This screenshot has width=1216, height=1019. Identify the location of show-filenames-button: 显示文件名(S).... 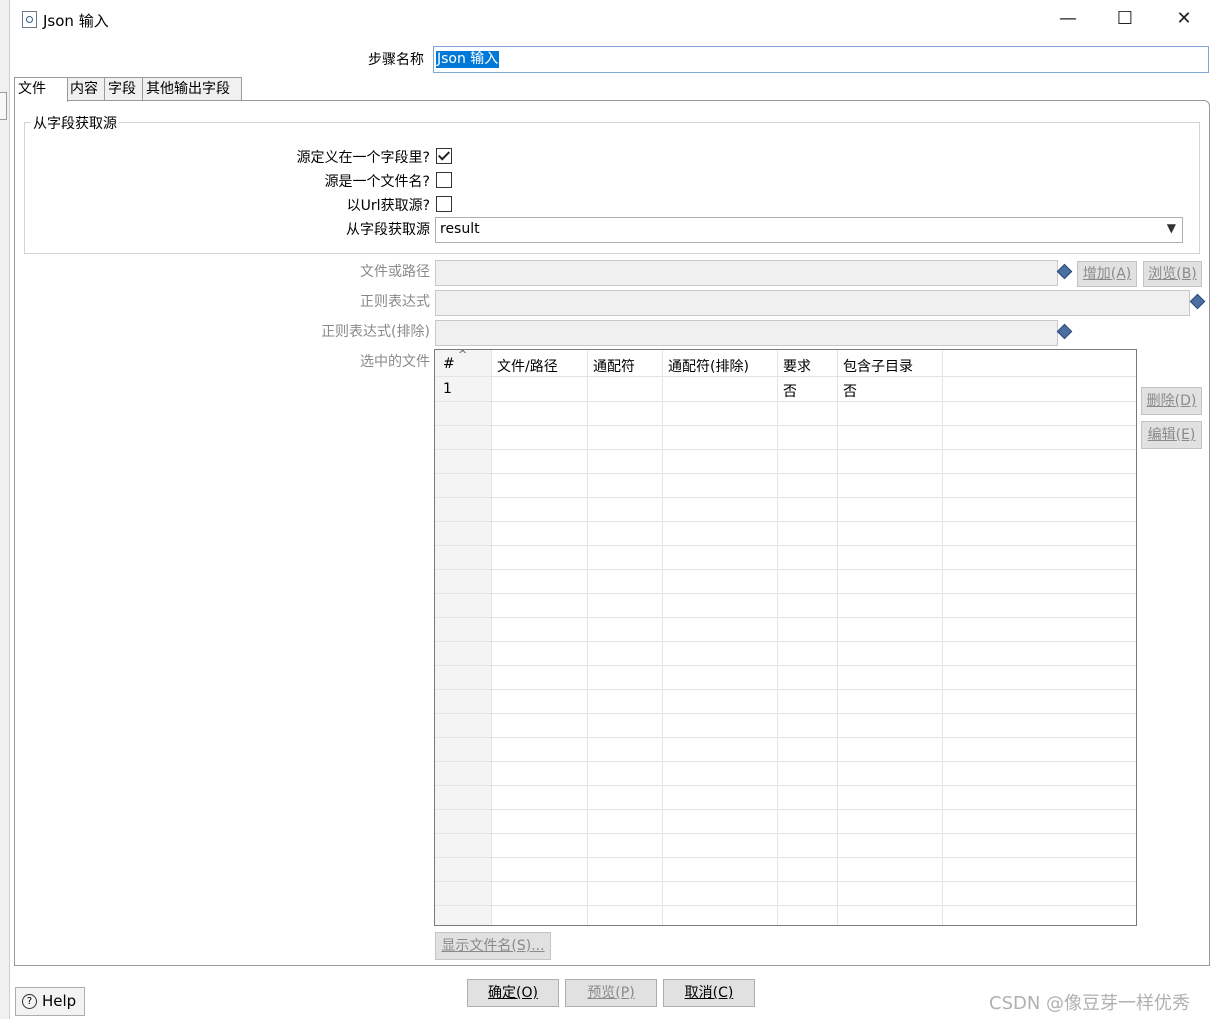
(493, 946).